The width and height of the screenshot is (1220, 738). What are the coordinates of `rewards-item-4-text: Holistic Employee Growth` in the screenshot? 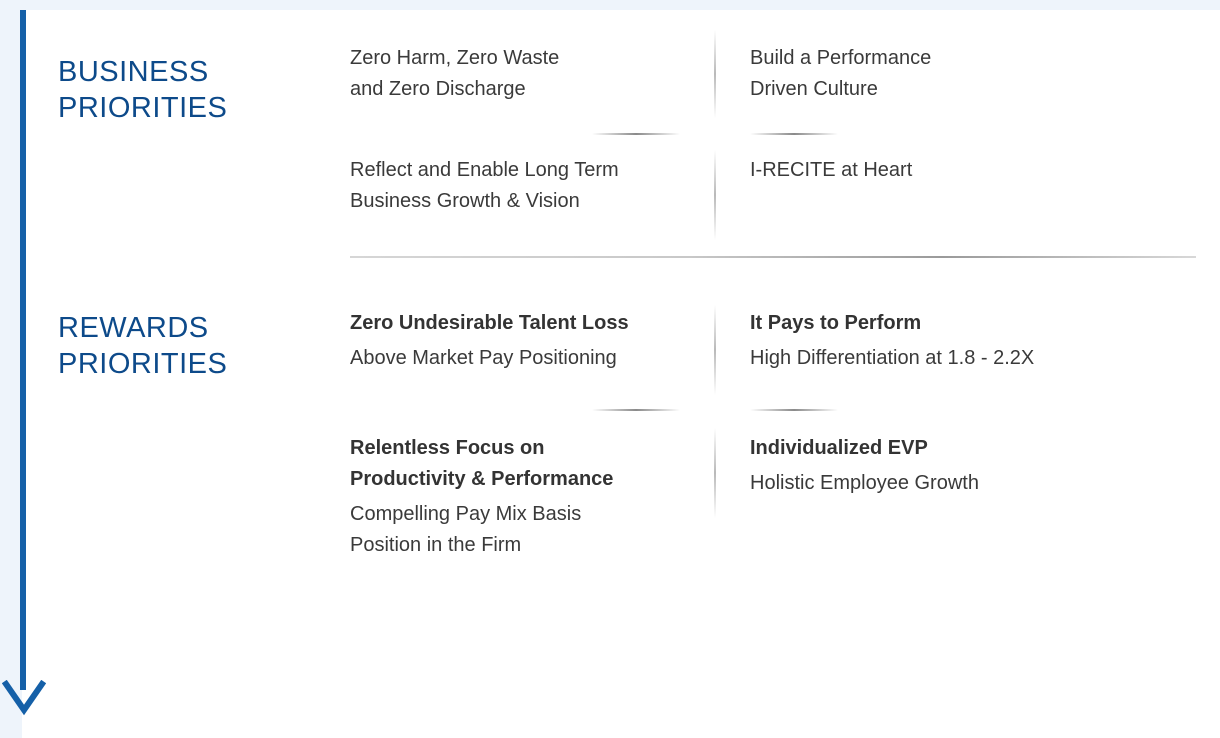 It's located at (864, 483).